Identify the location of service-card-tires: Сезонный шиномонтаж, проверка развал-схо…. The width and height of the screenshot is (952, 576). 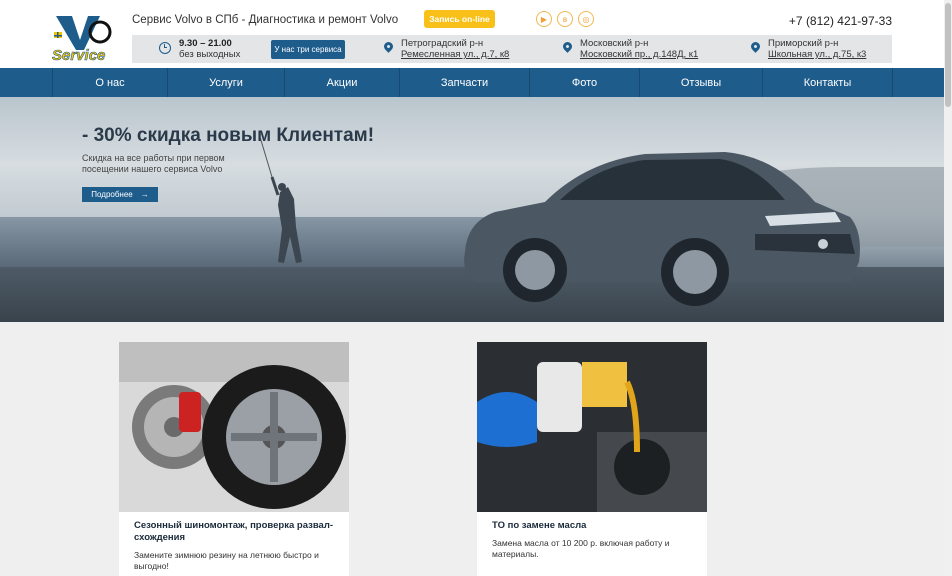
(234, 459).